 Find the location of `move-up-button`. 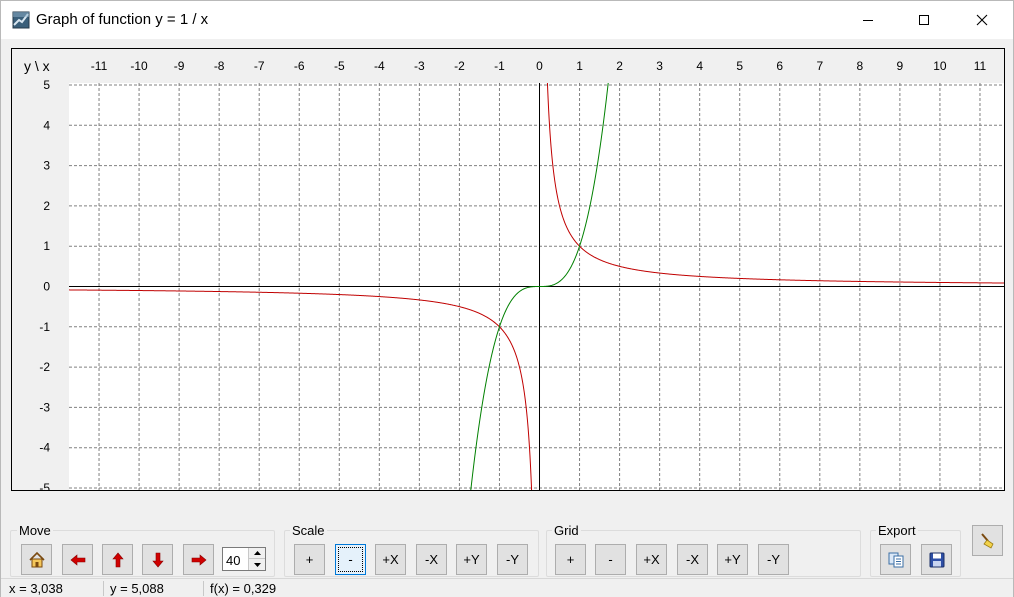

move-up-button is located at coordinates (117, 559).